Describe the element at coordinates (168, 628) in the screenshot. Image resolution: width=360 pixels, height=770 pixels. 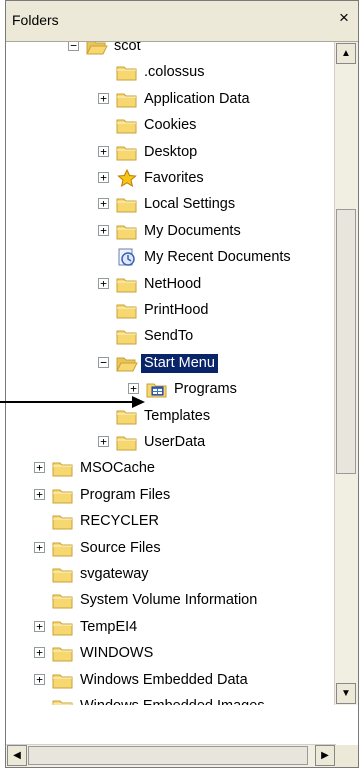
I see `tree-item-tempei4: + TempEI4` at that location.